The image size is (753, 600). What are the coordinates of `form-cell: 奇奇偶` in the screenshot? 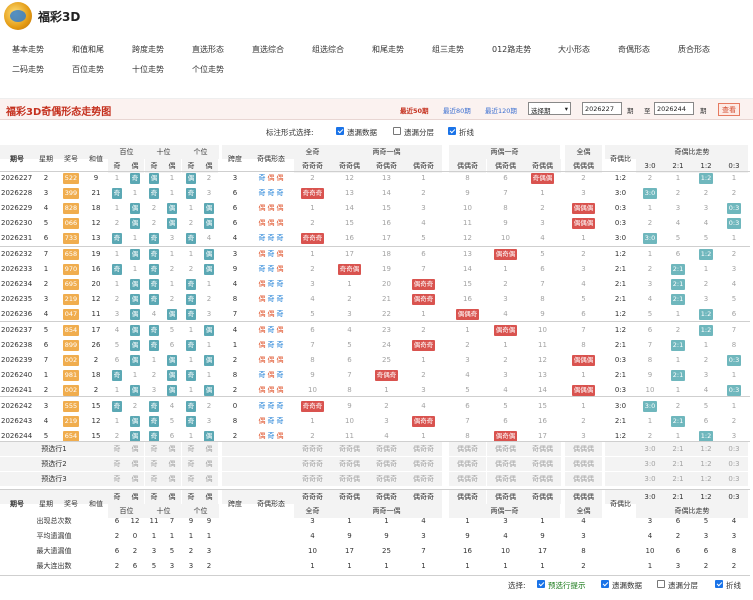 It's located at (271, 269).